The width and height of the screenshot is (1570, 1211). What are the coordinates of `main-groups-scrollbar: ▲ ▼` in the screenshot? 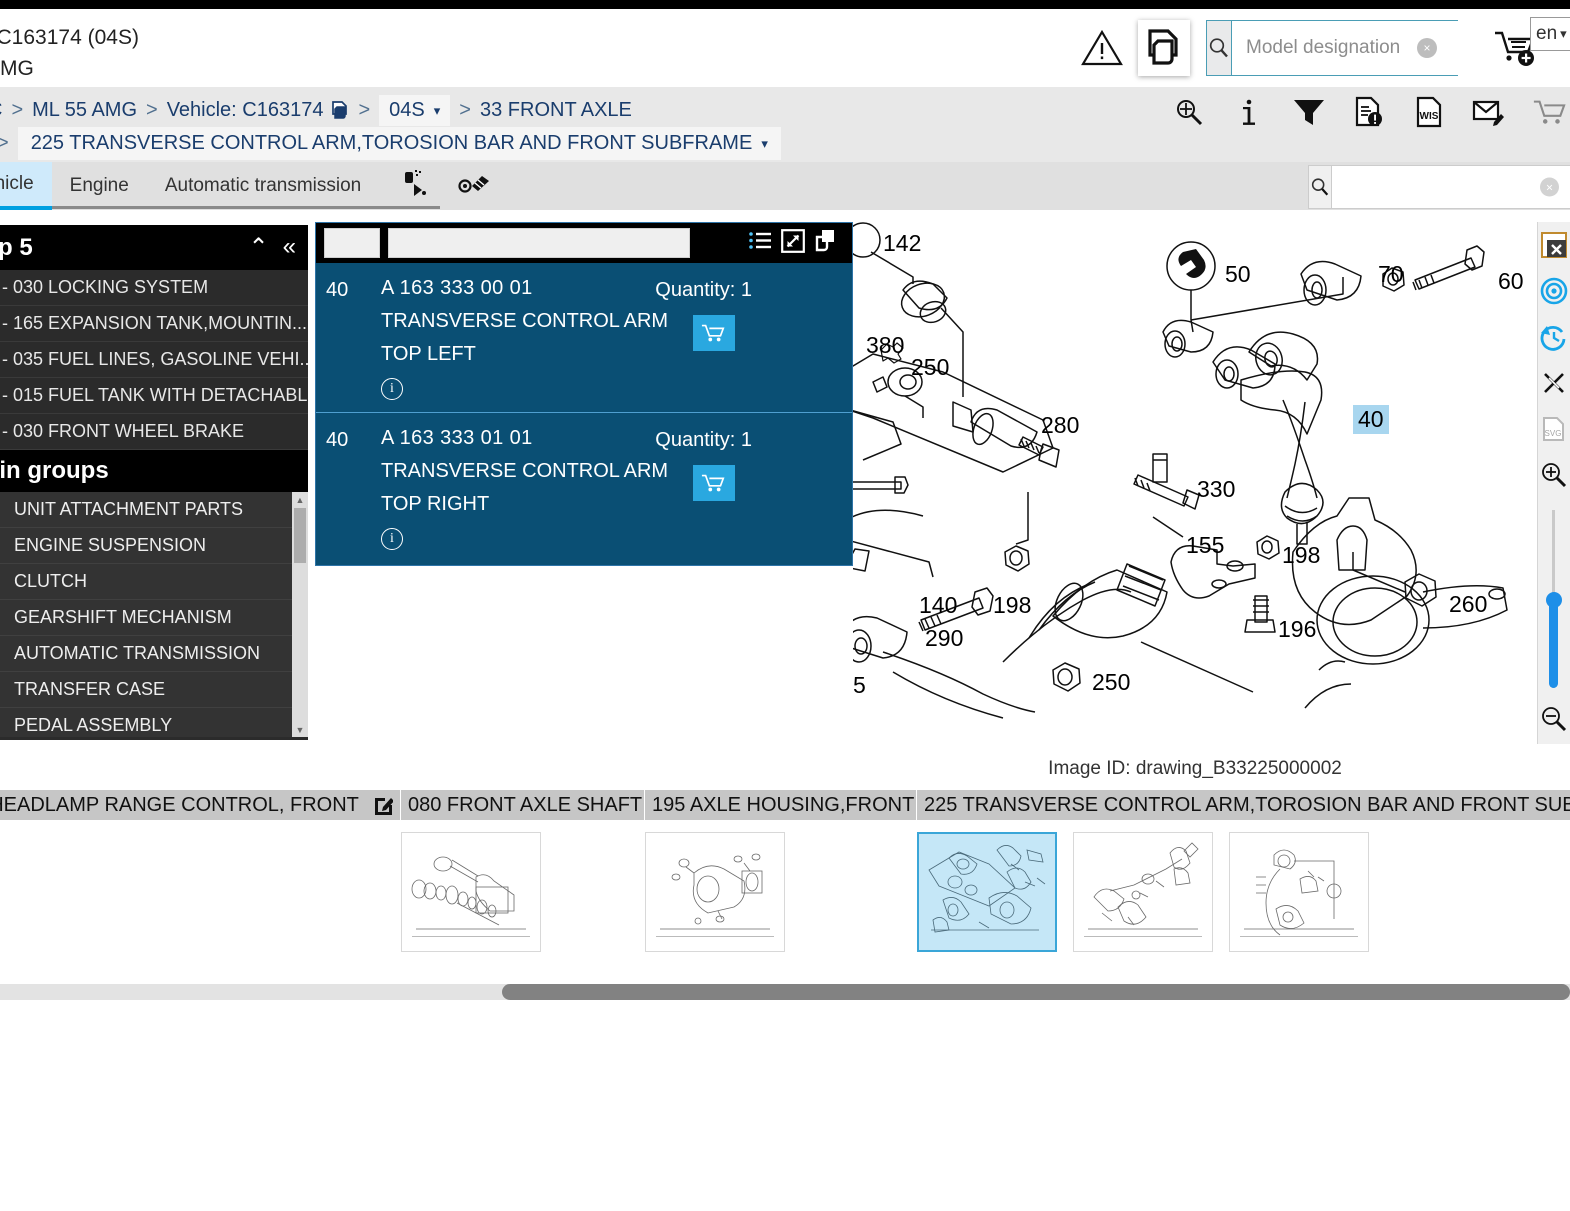 It's located at (300, 614).